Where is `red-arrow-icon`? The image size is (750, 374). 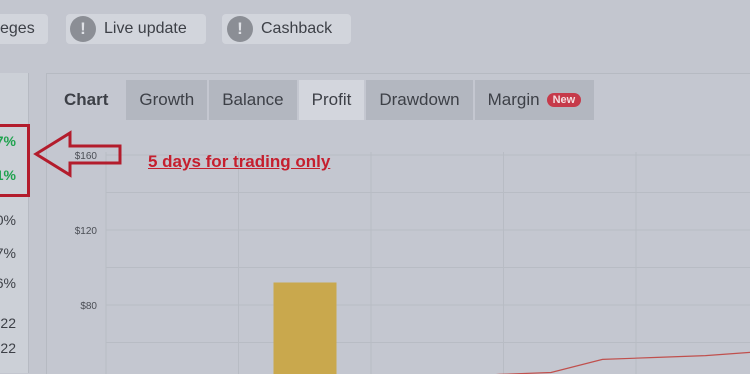 red-arrow-icon is located at coordinates (78, 154).